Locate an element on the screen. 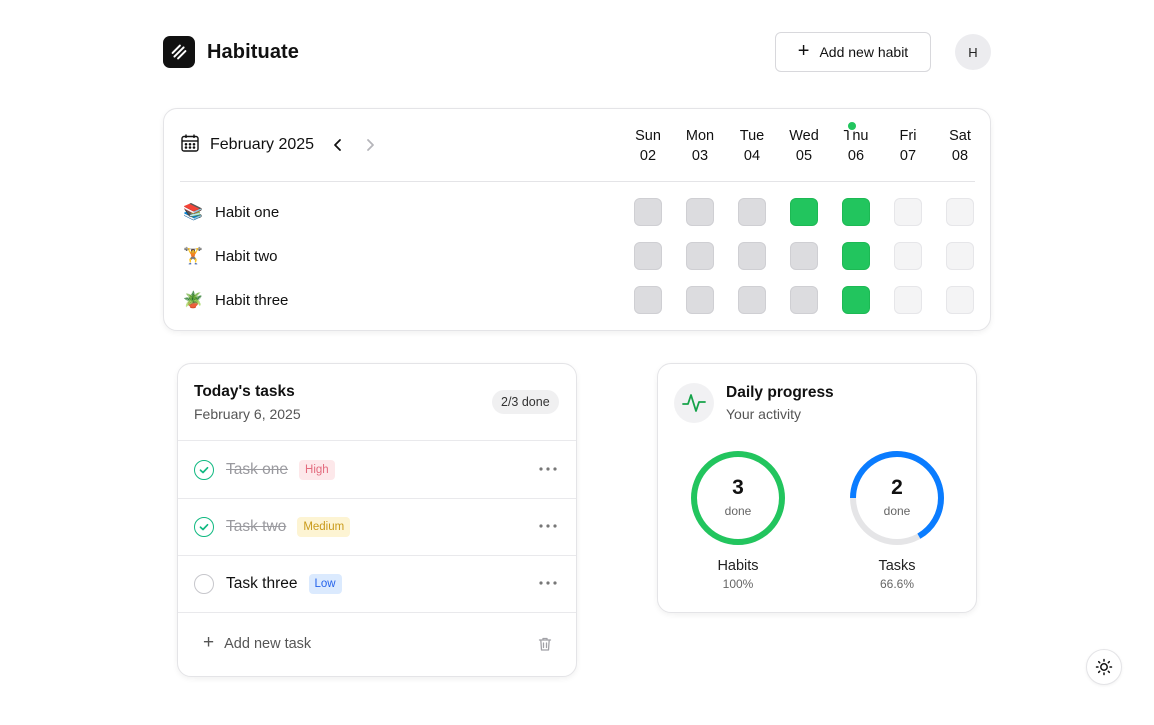 The width and height of the screenshot is (1154, 725). habit-row: 🪴 Habit three is located at coordinates (235, 300).